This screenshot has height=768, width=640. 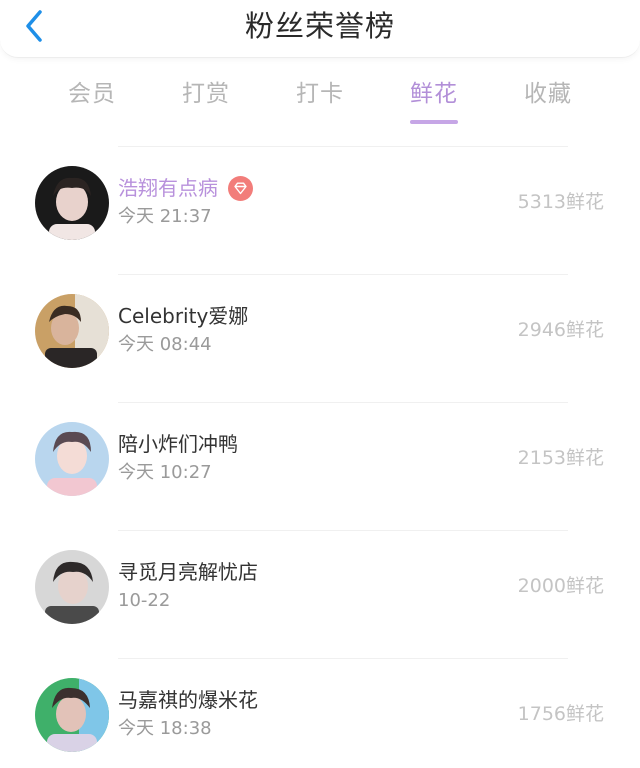 I want to click on user-name: 浩翔有点病, so click(x=168, y=188).